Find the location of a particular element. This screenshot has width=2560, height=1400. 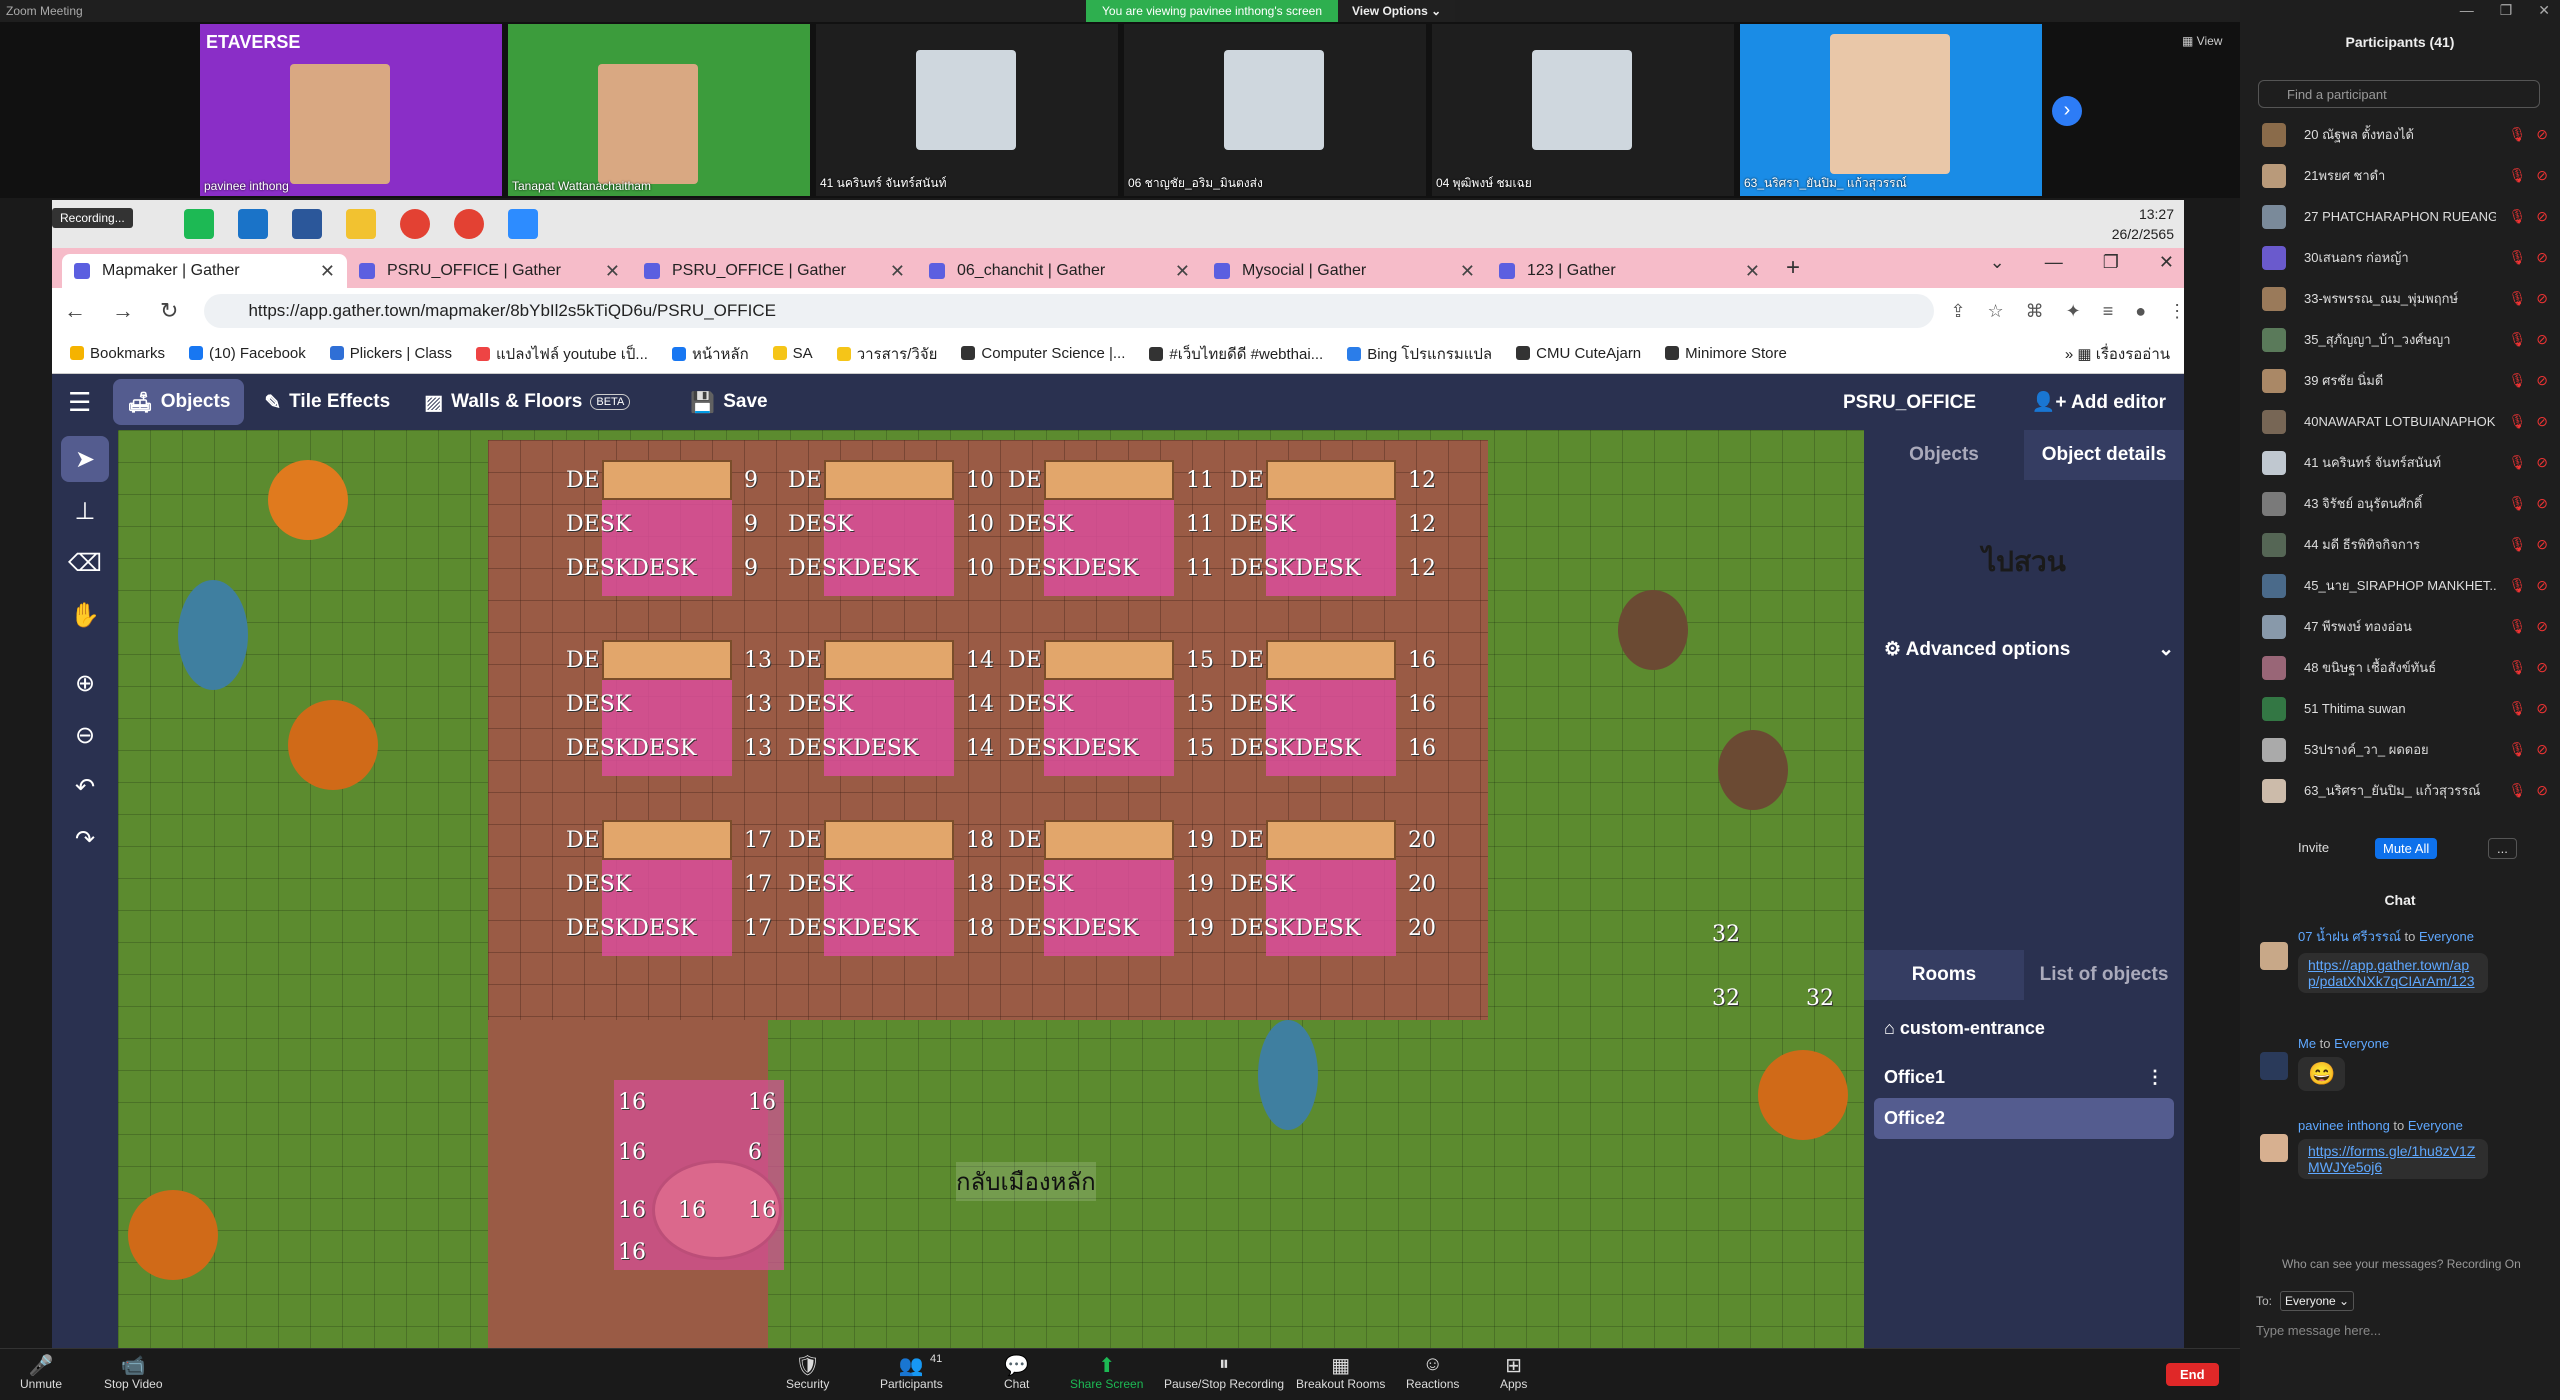

zoom-in-tool-icon: ⊕ is located at coordinates (85, 683).